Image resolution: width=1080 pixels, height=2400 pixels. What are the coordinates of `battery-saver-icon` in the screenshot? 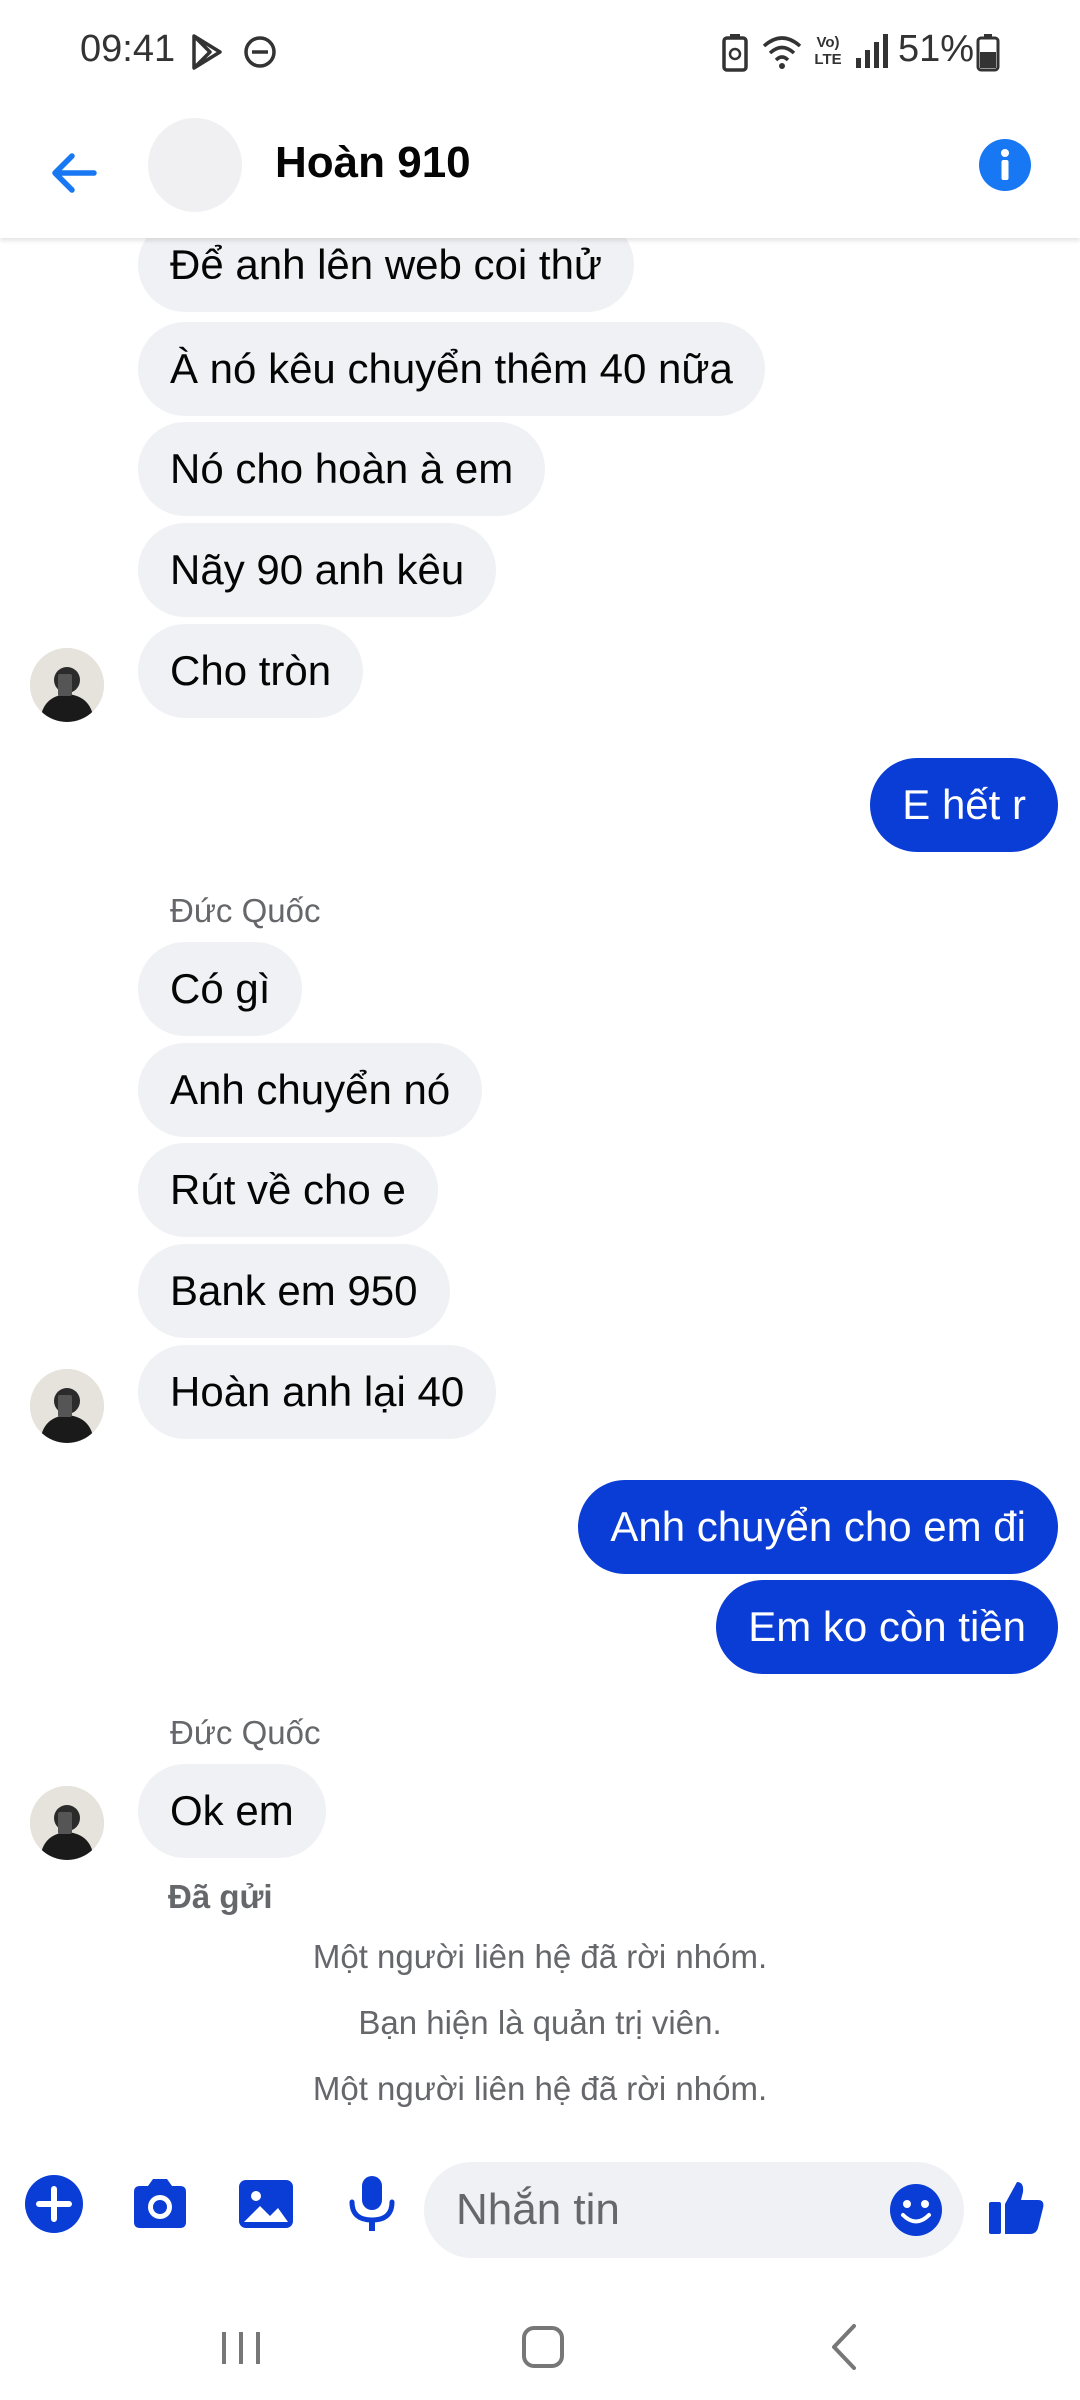 It's located at (735, 54).